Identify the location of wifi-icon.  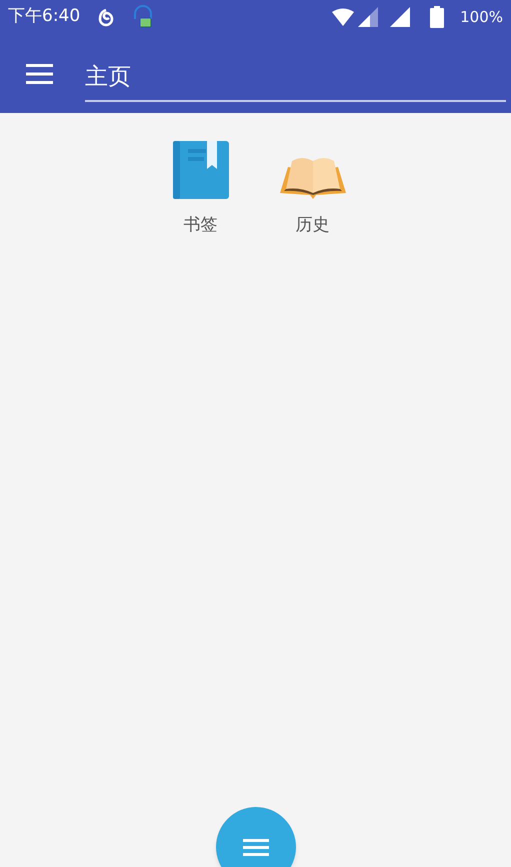
(343, 17).